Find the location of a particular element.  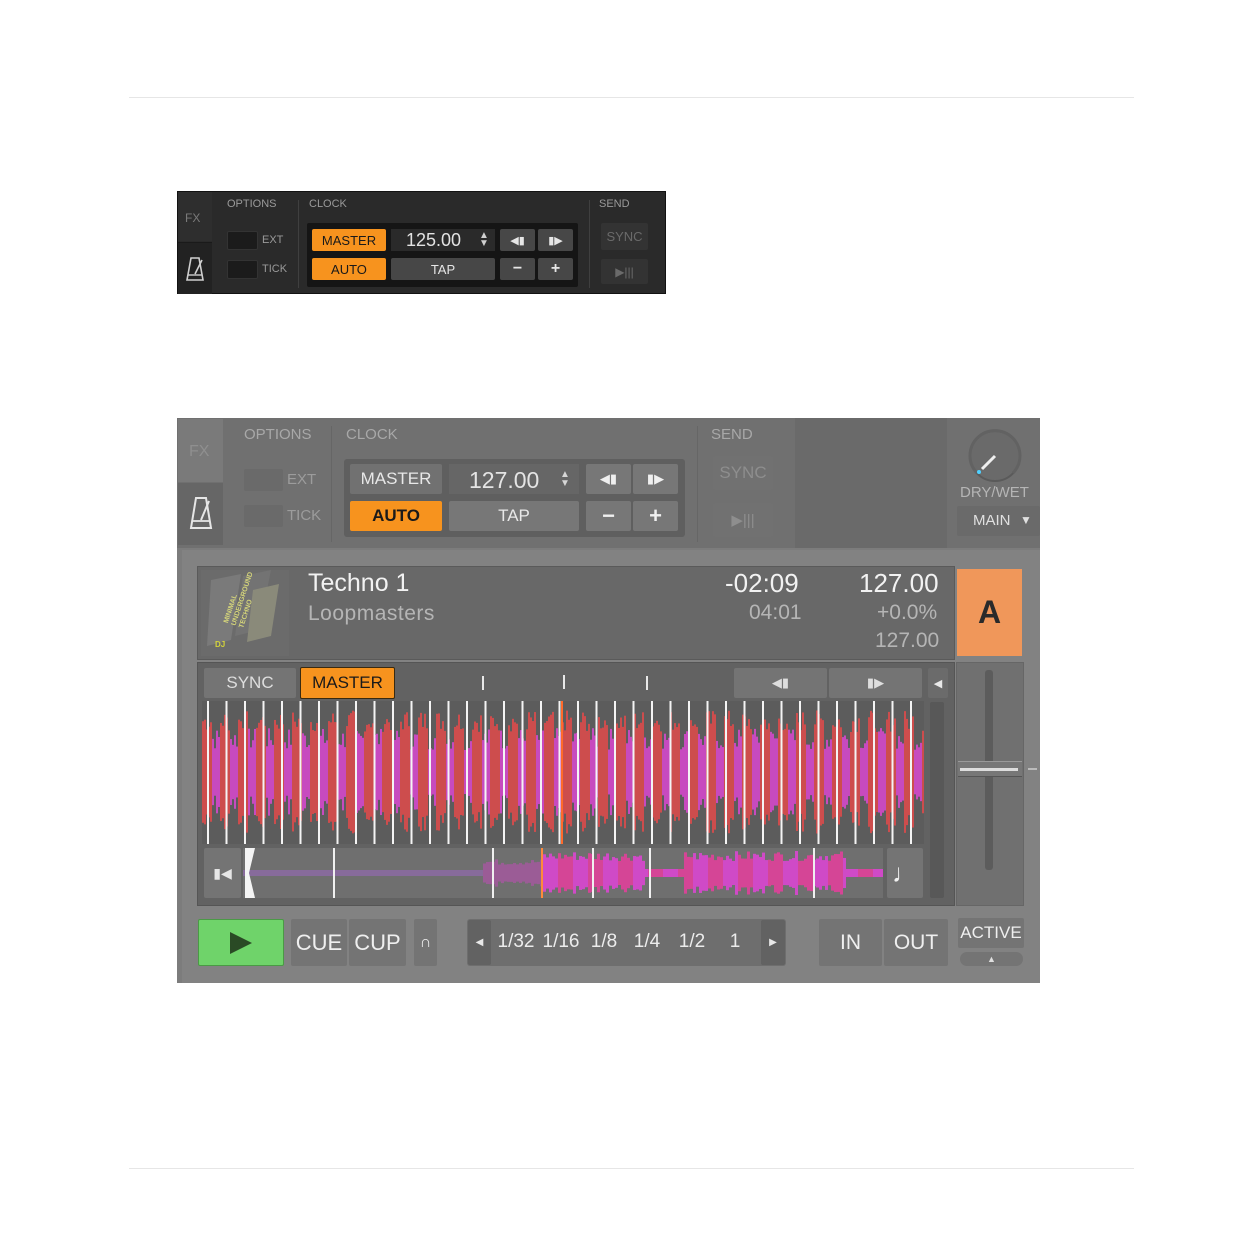

loop-size-next-button: ▶ is located at coordinates (773, 942).